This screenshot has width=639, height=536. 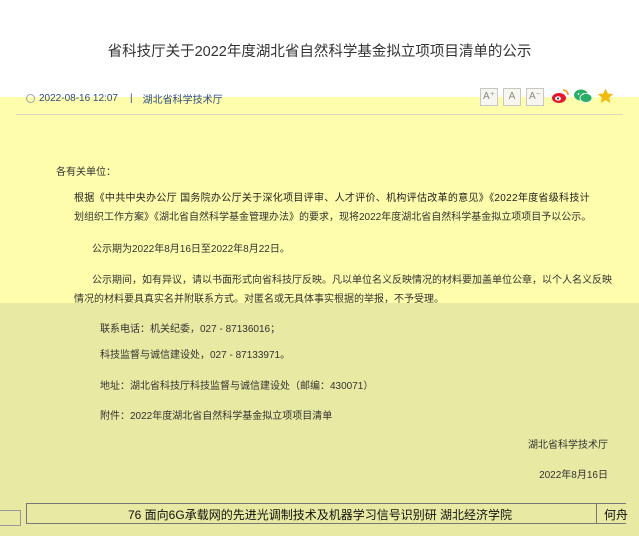 I want to click on salutation: 各有关单位：, so click(x=86, y=172).